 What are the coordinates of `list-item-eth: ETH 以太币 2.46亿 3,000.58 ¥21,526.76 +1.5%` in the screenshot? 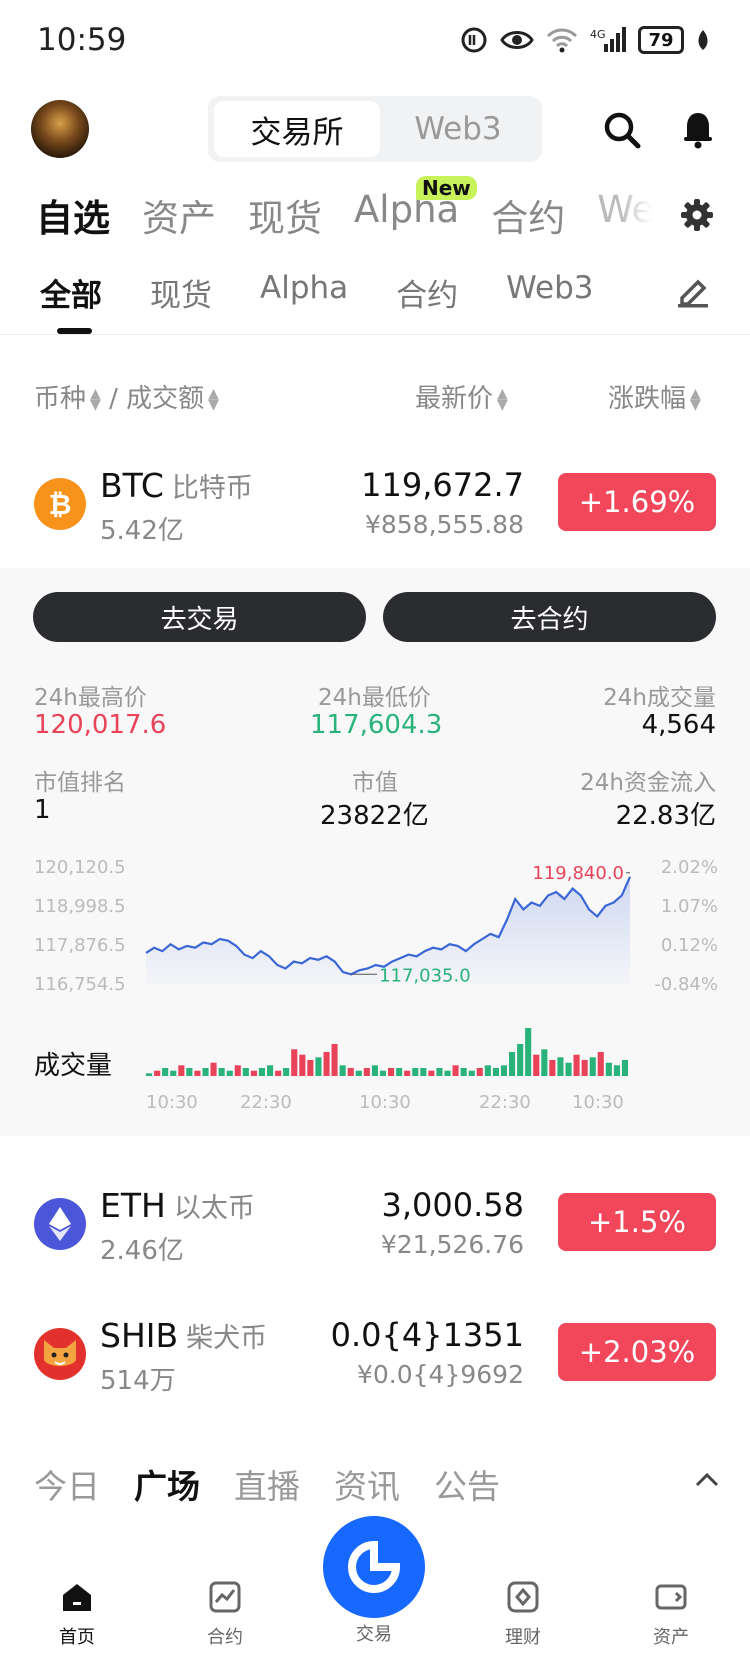 It's located at (375, 1224).